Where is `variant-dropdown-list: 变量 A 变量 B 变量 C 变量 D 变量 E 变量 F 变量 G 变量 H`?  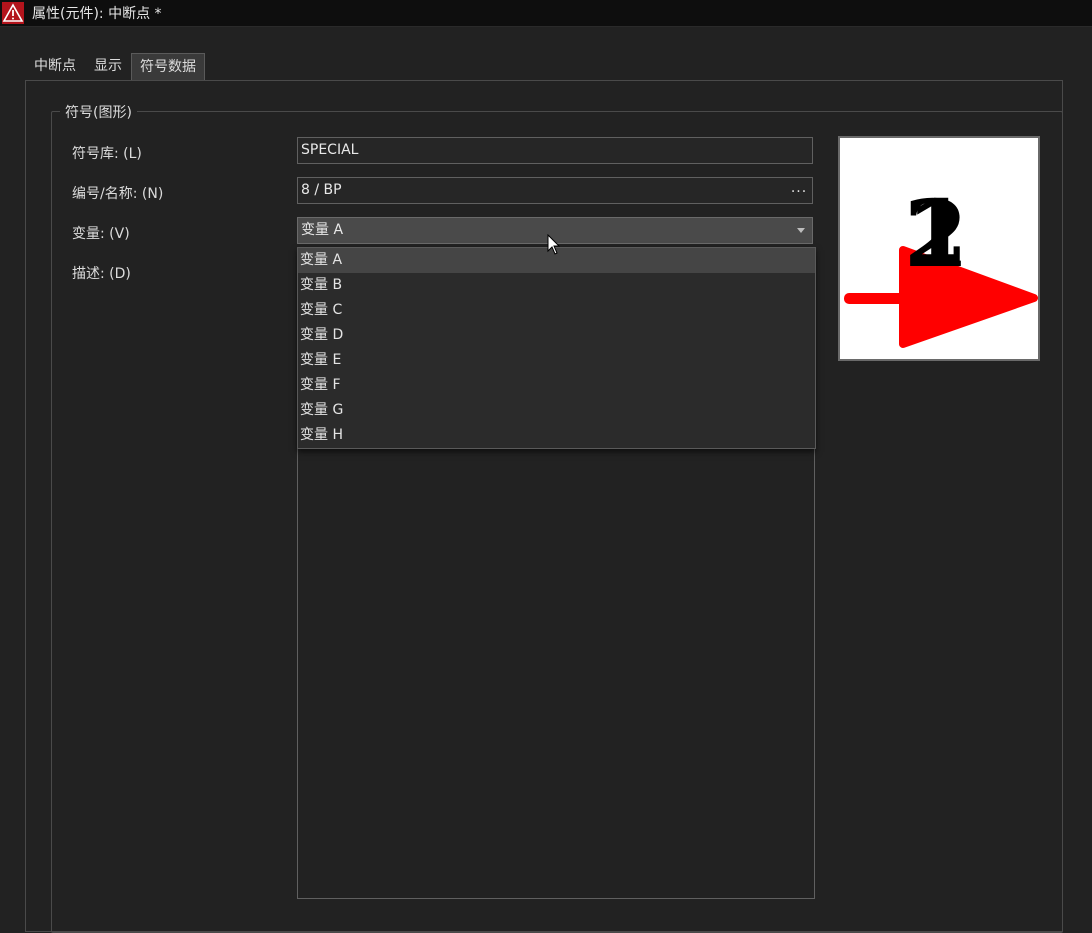
variant-dropdown-list: 变量 A 变量 B 变量 C 变量 D 变量 E 变量 F 变量 G 变量 H is located at coordinates (556, 348).